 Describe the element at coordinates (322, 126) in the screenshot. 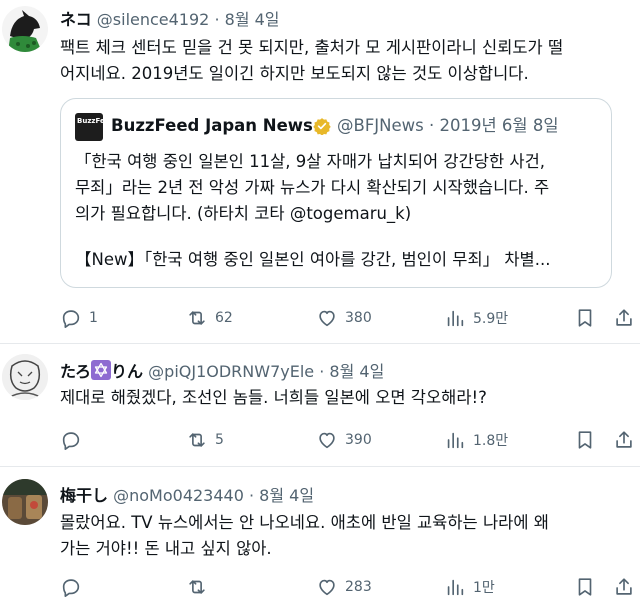

I see `verified-badge-icon` at that location.